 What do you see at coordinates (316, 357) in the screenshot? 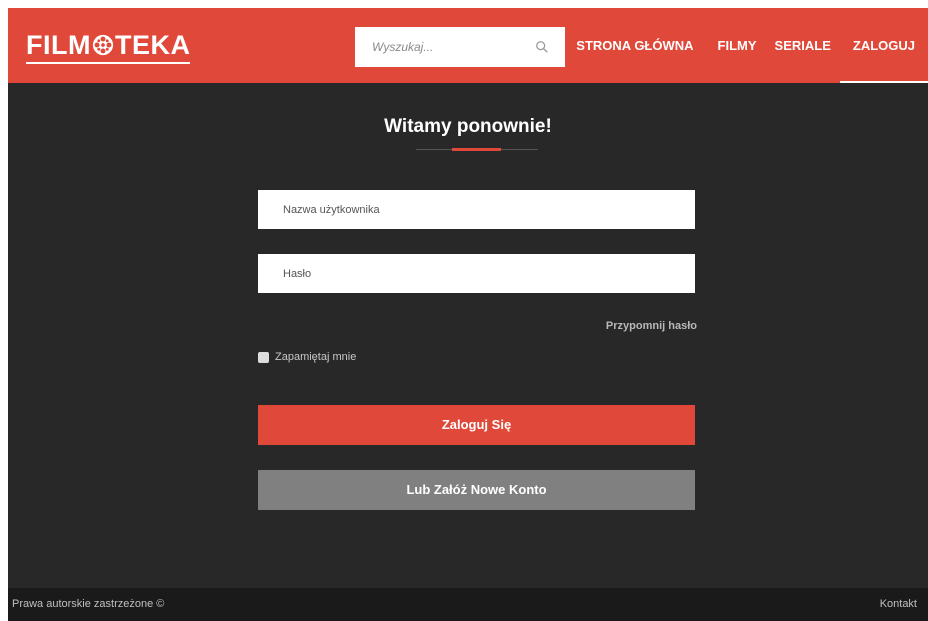
I see `remember-me-label: Zapamiętaj mnie` at bounding box center [316, 357].